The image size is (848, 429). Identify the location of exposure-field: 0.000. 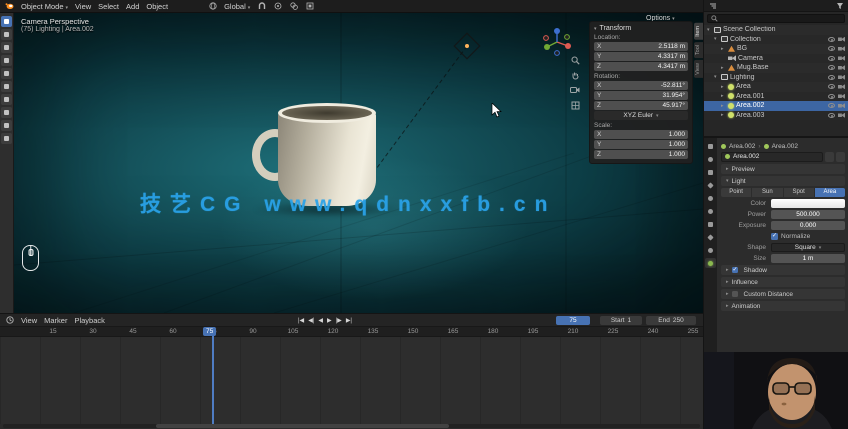
(808, 225).